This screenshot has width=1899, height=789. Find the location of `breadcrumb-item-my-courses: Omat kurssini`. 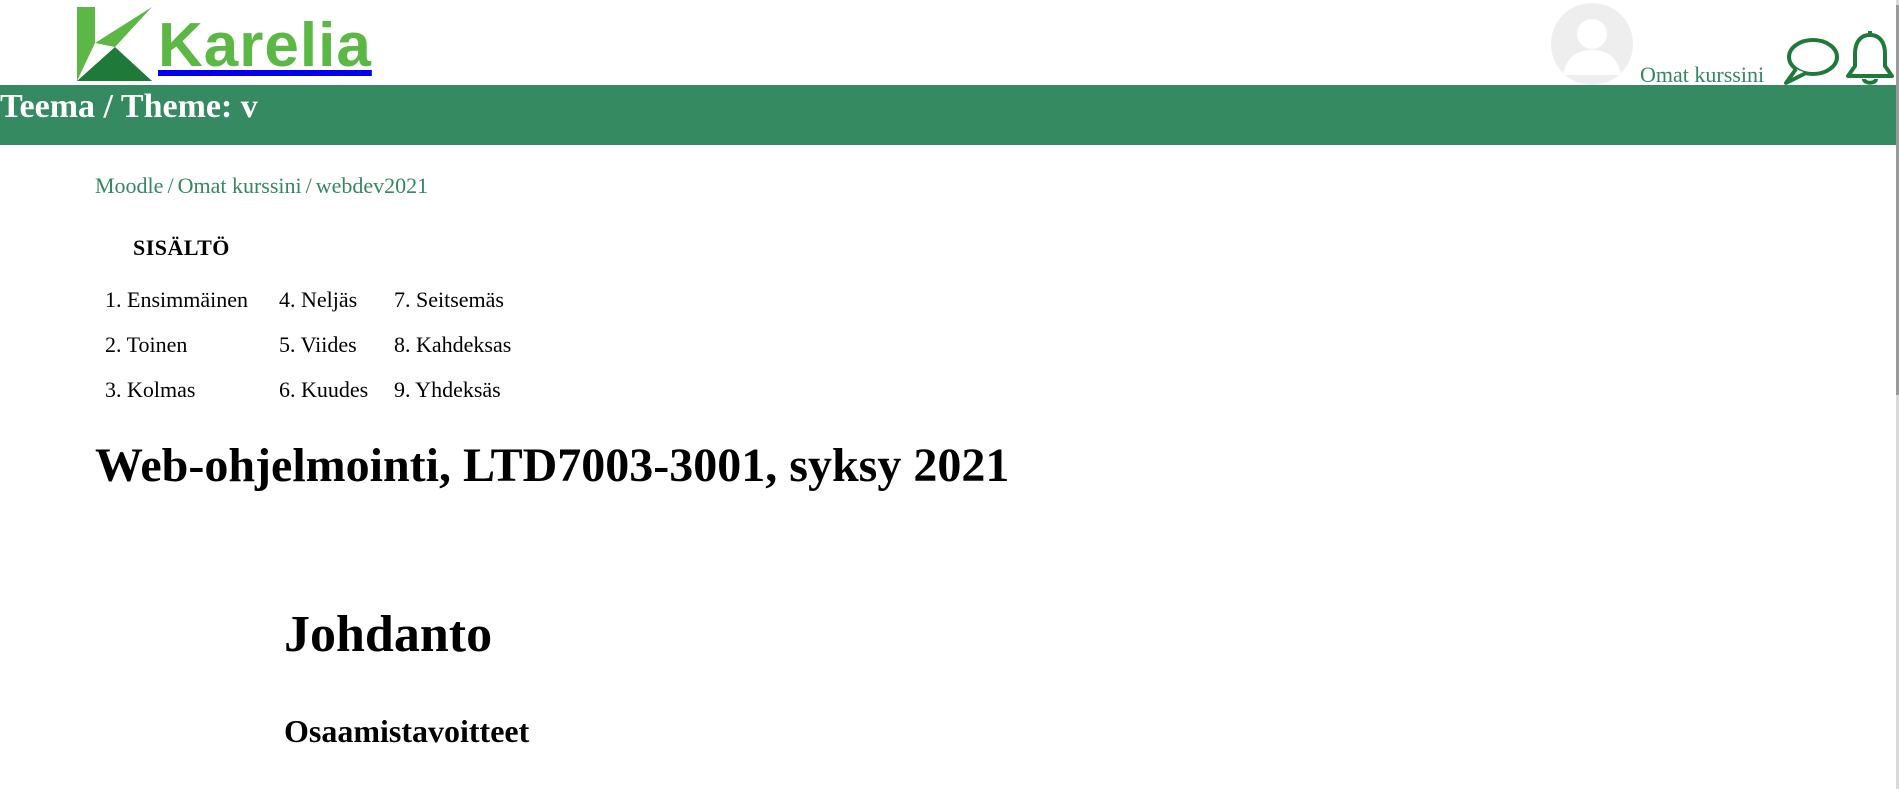

breadcrumb-item-my-courses: Omat kurssini is located at coordinates (240, 185).